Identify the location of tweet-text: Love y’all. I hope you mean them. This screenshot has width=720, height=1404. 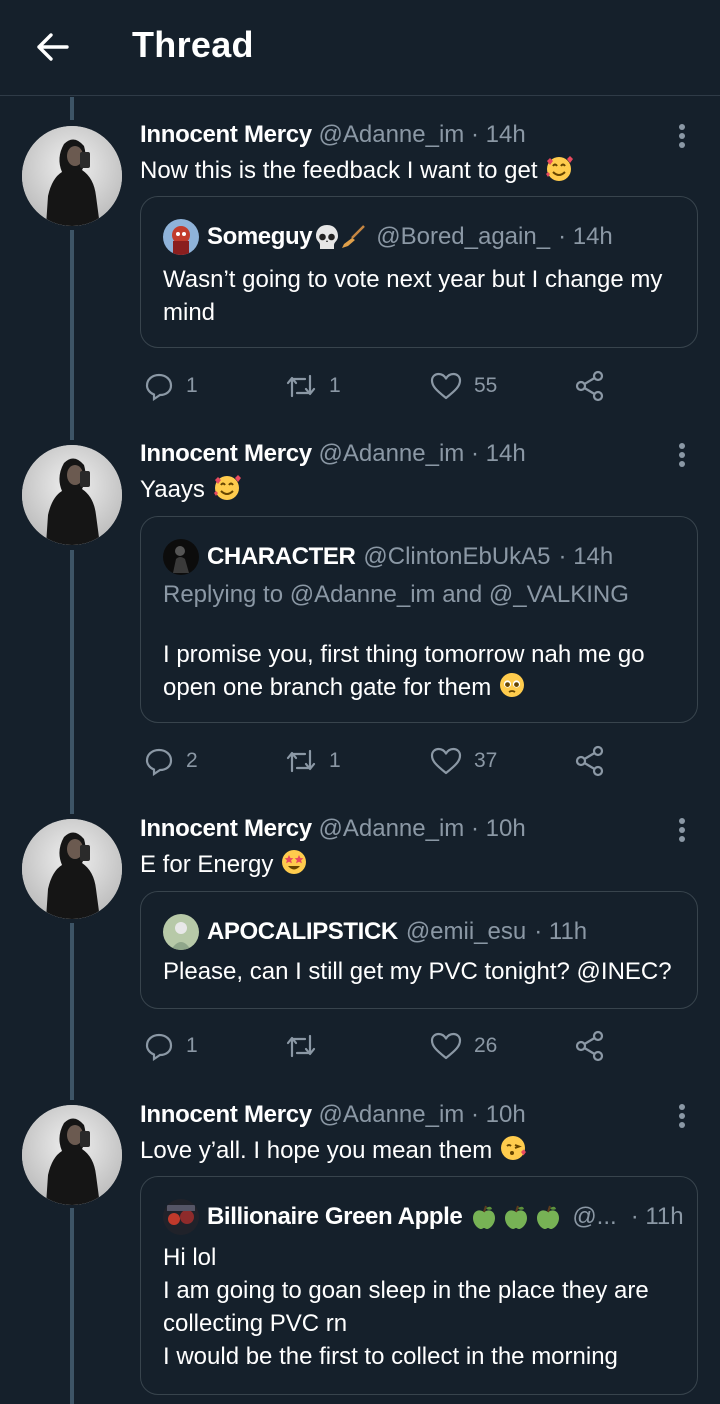
(334, 1150).